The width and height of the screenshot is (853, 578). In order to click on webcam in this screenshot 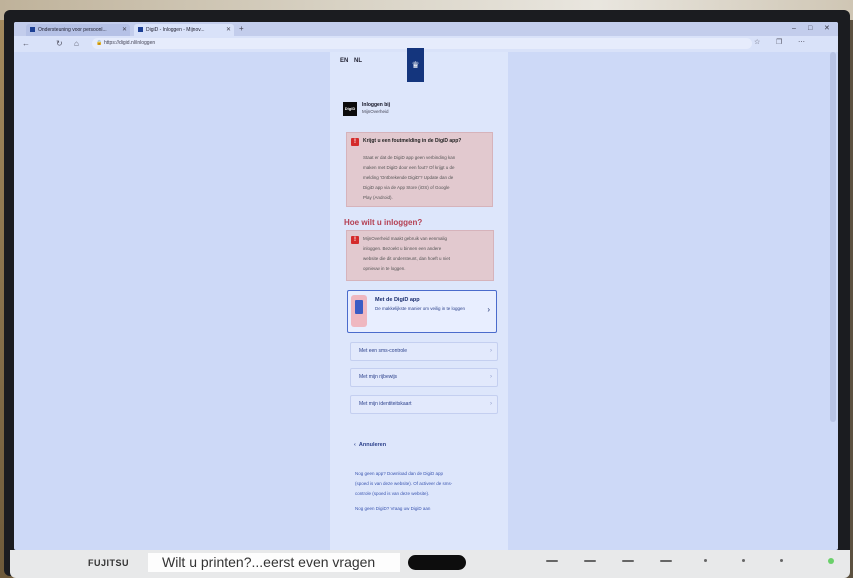, I will do `click(437, 562)`.